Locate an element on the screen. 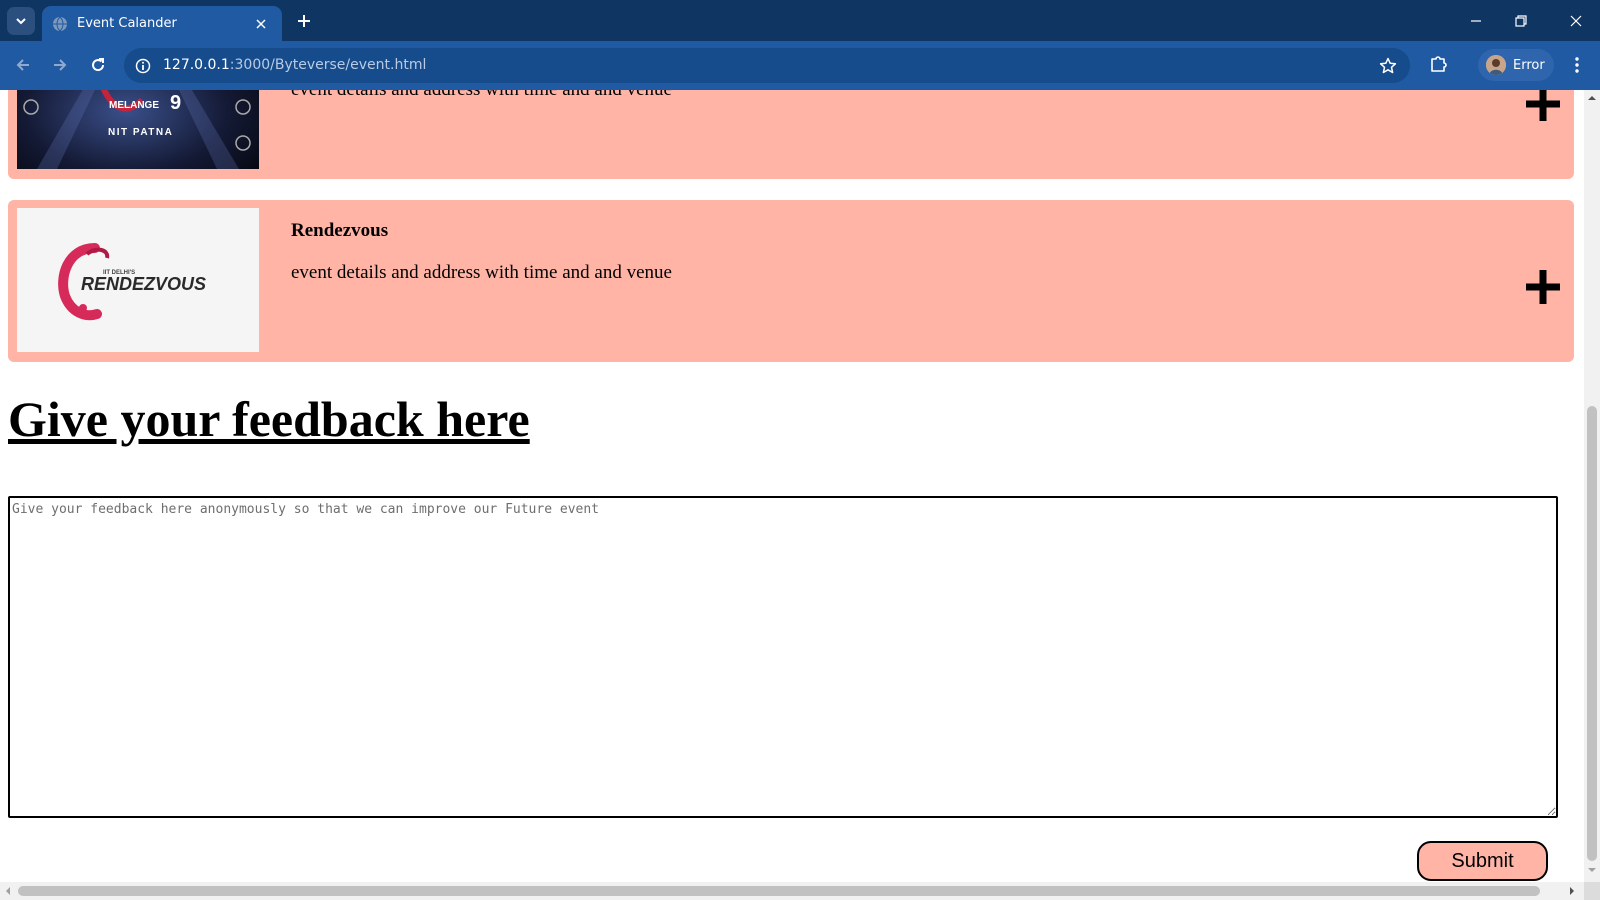  info-icon is located at coordinates (143, 66).